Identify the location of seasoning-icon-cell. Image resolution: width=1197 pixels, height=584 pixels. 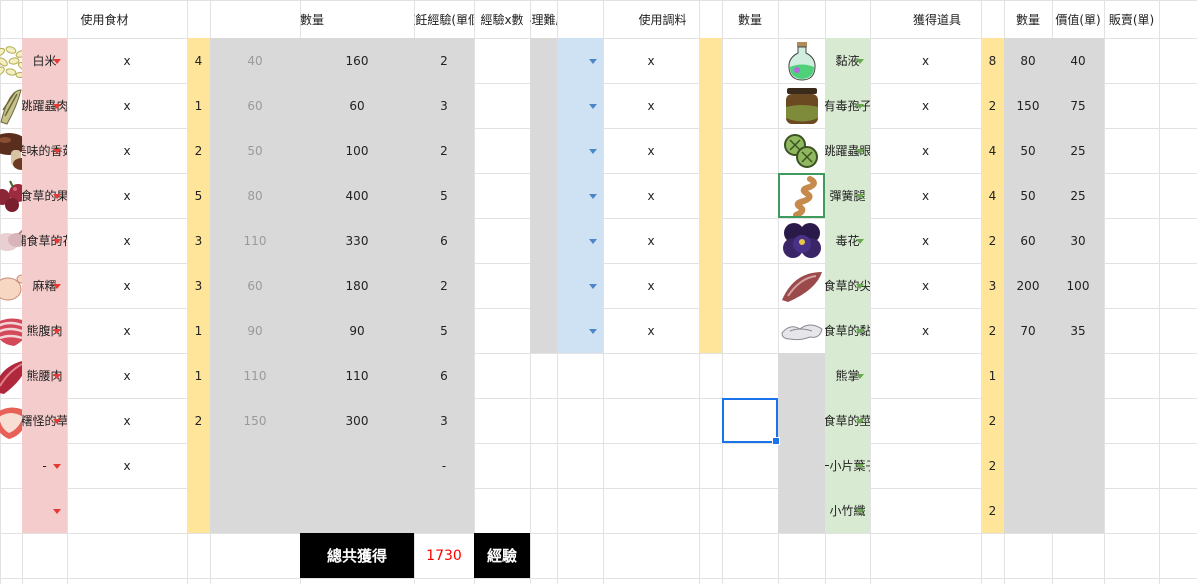
(543, 105).